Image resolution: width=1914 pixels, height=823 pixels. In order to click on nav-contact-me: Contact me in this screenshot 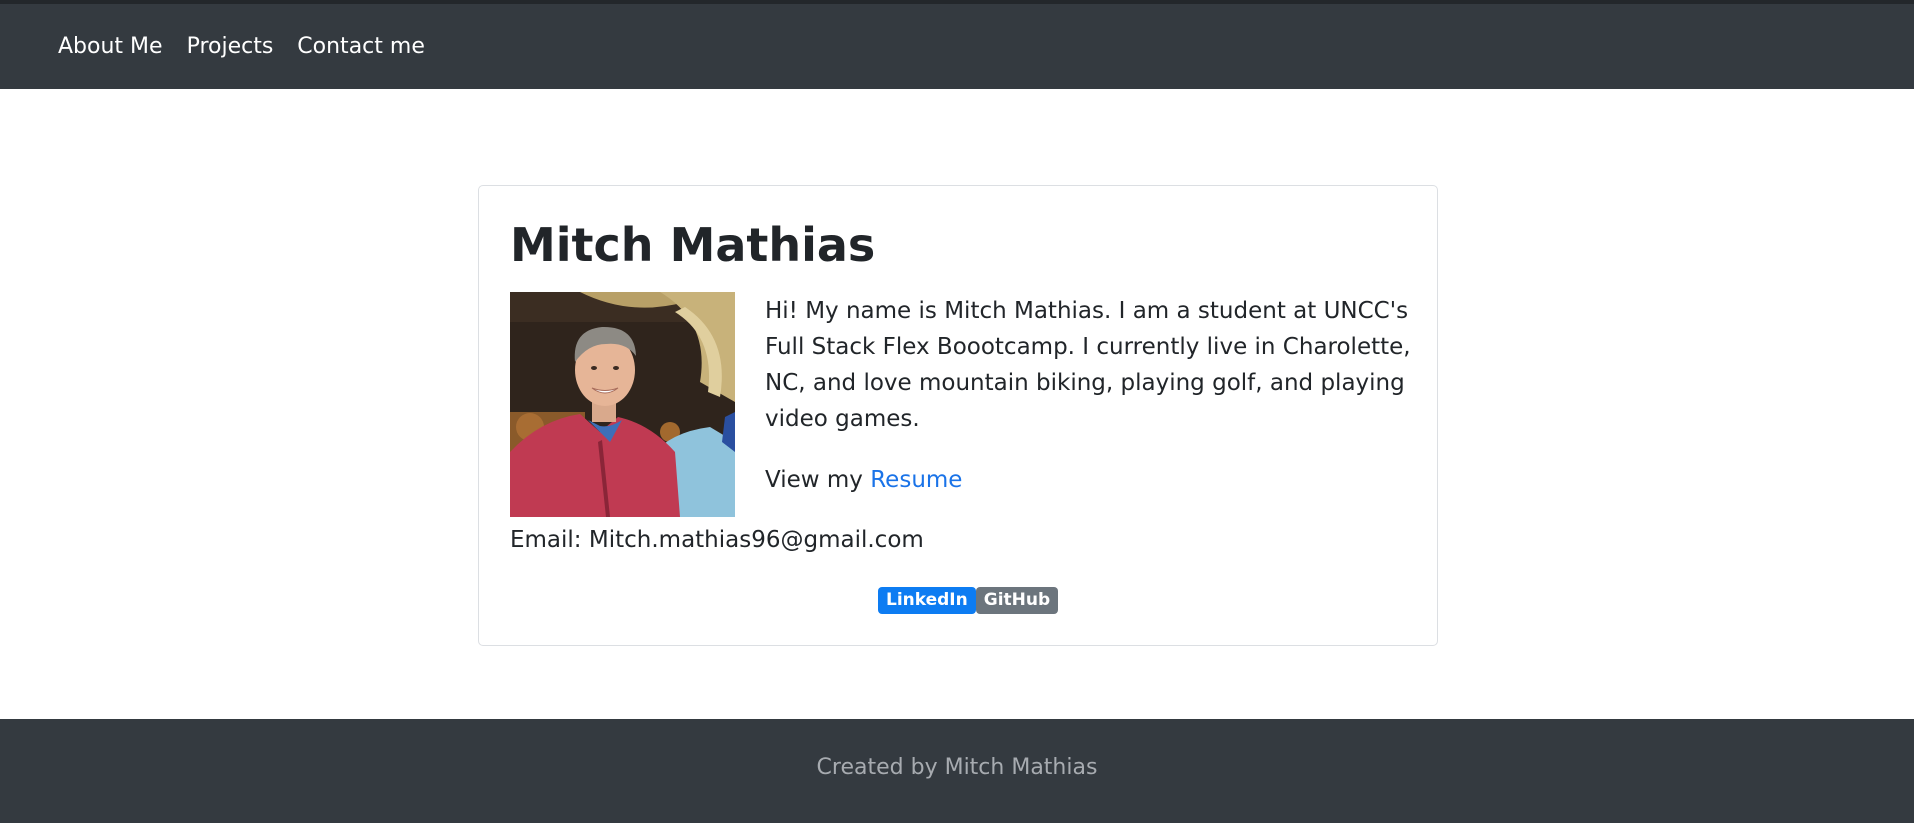, I will do `click(361, 46)`.